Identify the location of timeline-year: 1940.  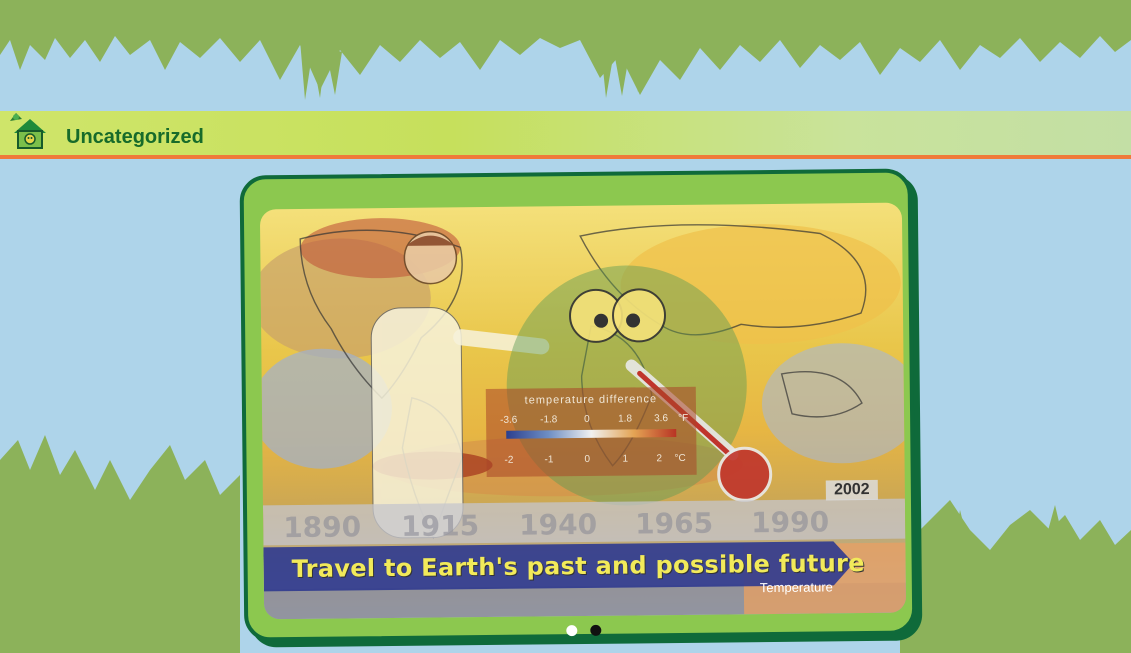
(558, 524).